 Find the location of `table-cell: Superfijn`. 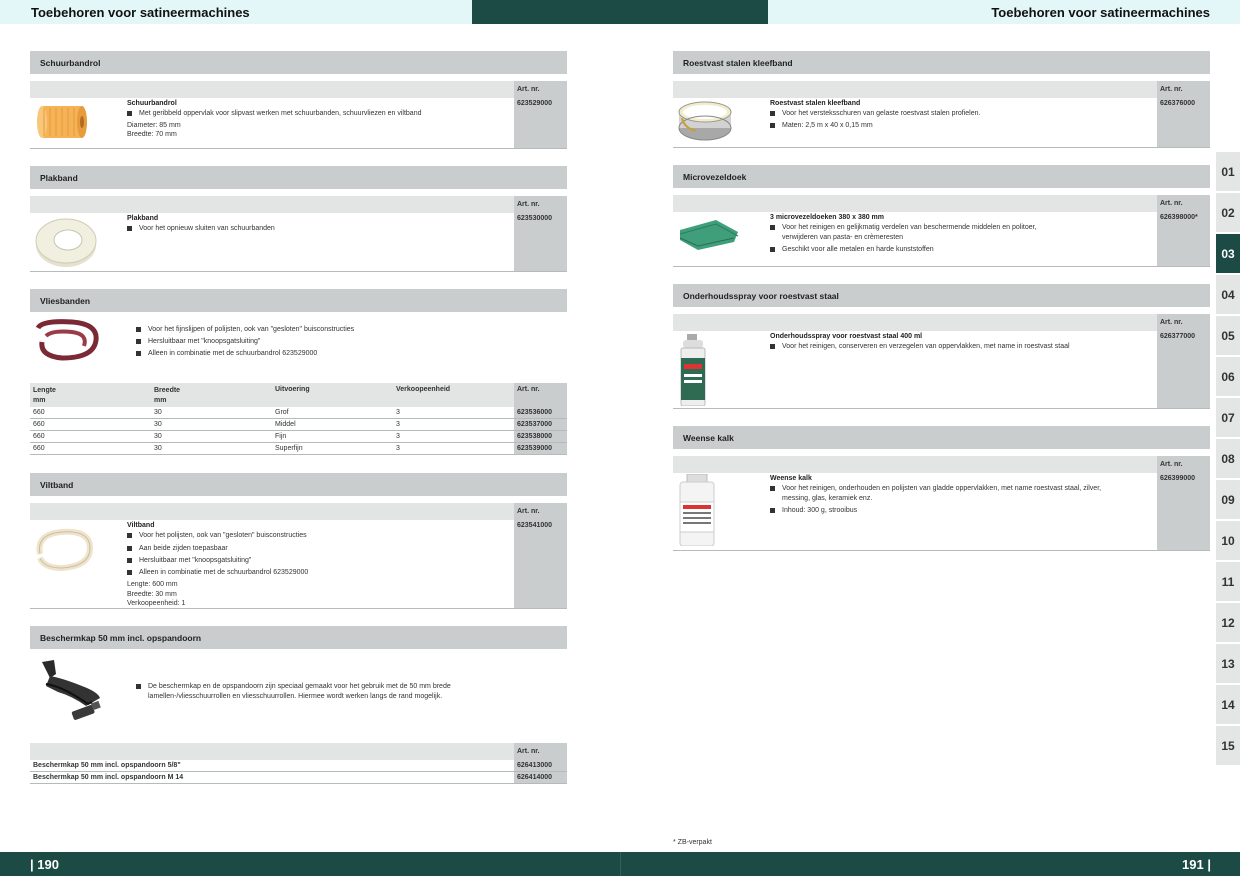

table-cell: Superfijn is located at coordinates (289, 448).